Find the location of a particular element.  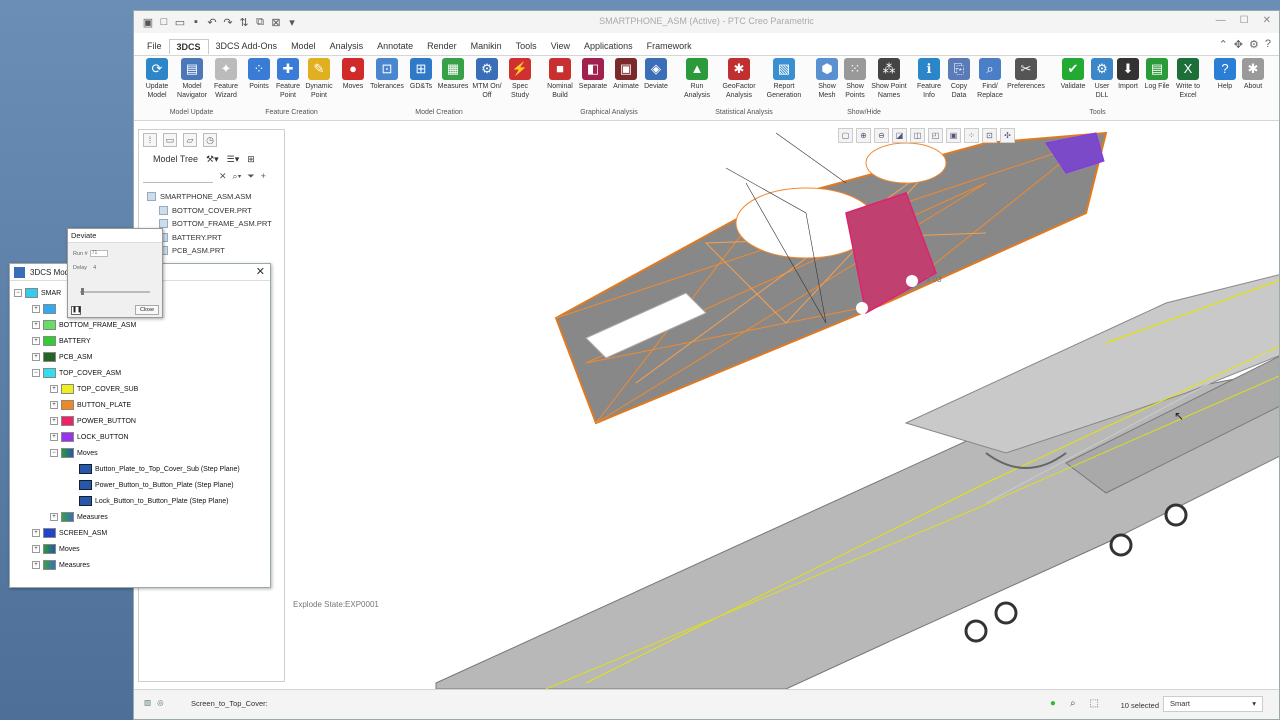

tab-applications: Applications is located at coordinates (608, 46).